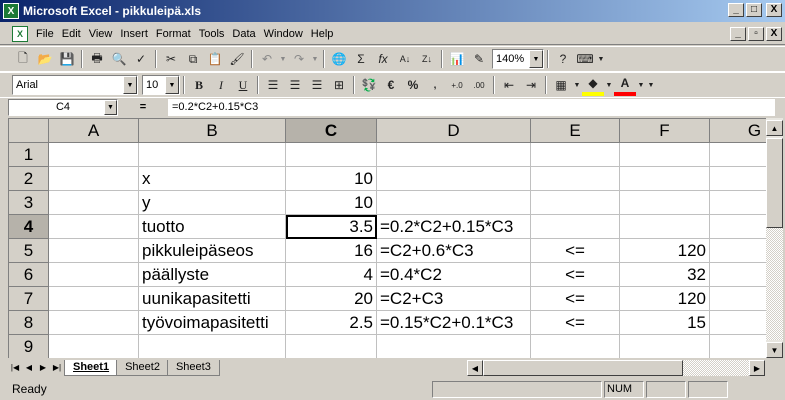 The width and height of the screenshot is (785, 400). I want to click on bold-button: B, so click(199, 85).